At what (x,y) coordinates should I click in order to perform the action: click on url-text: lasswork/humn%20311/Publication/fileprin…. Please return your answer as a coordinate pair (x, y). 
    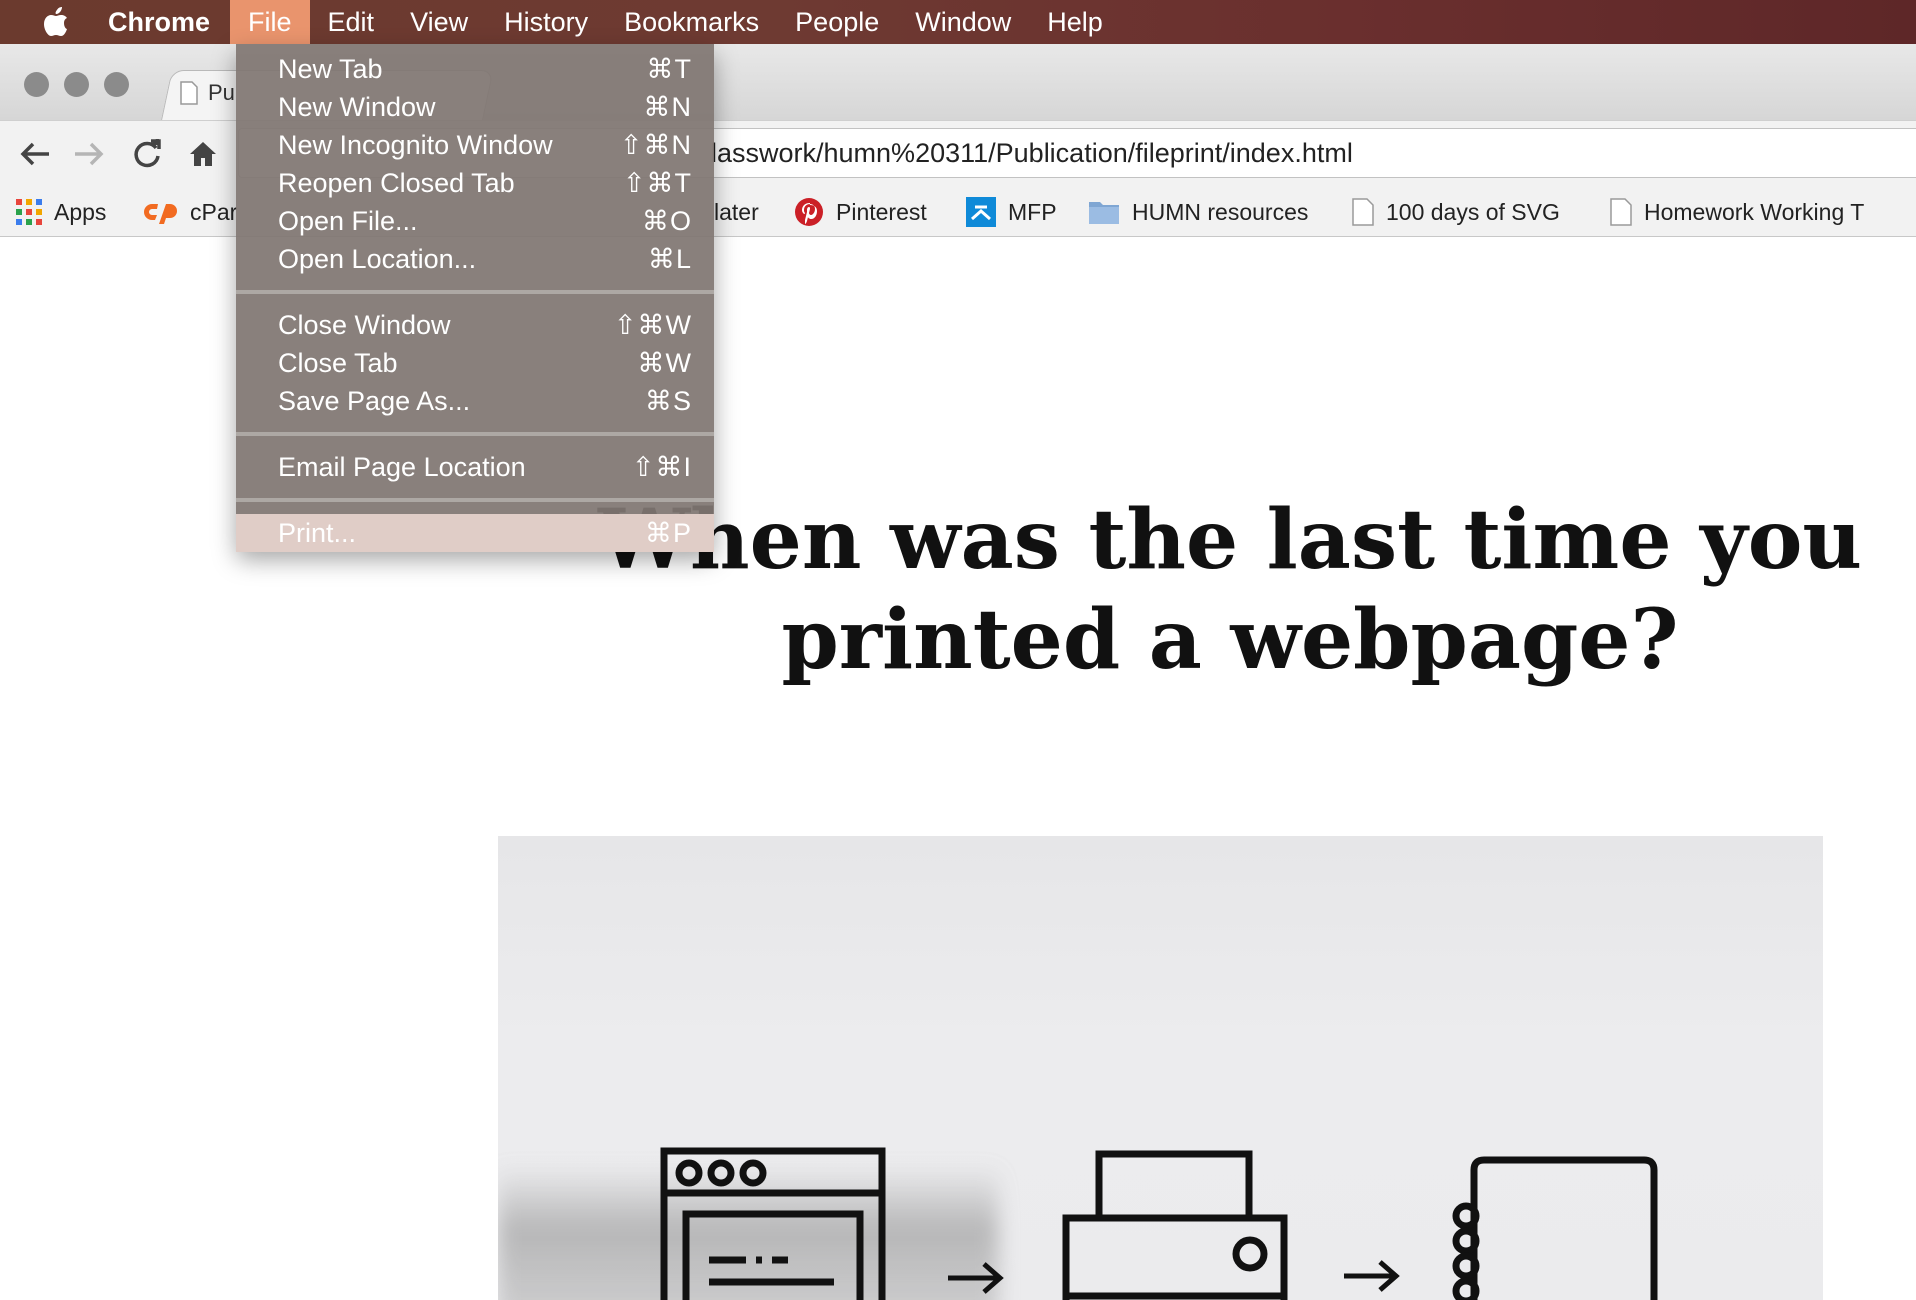
    Looking at the image, I should click on (1032, 152).